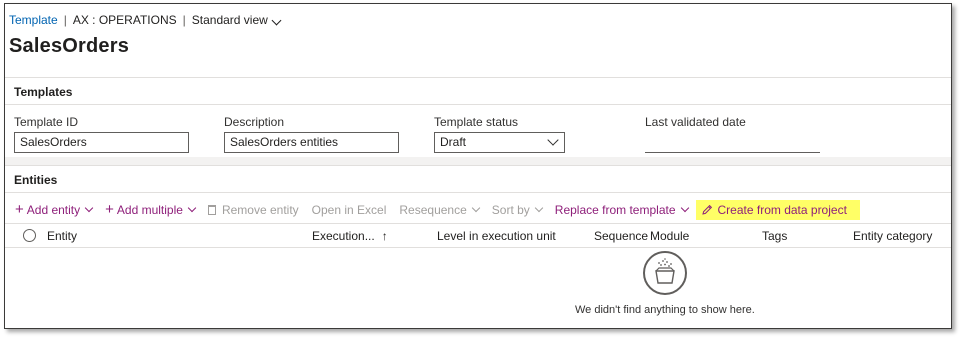  Describe the element at coordinates (211, 210) in the screenshot. I see `trash-icon` at that location.